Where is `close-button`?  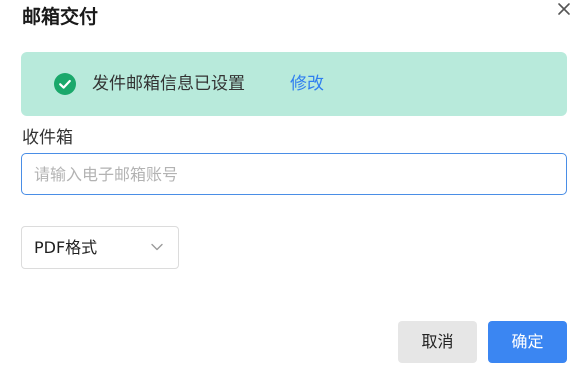 close-button is located at coordinates (564, 9).